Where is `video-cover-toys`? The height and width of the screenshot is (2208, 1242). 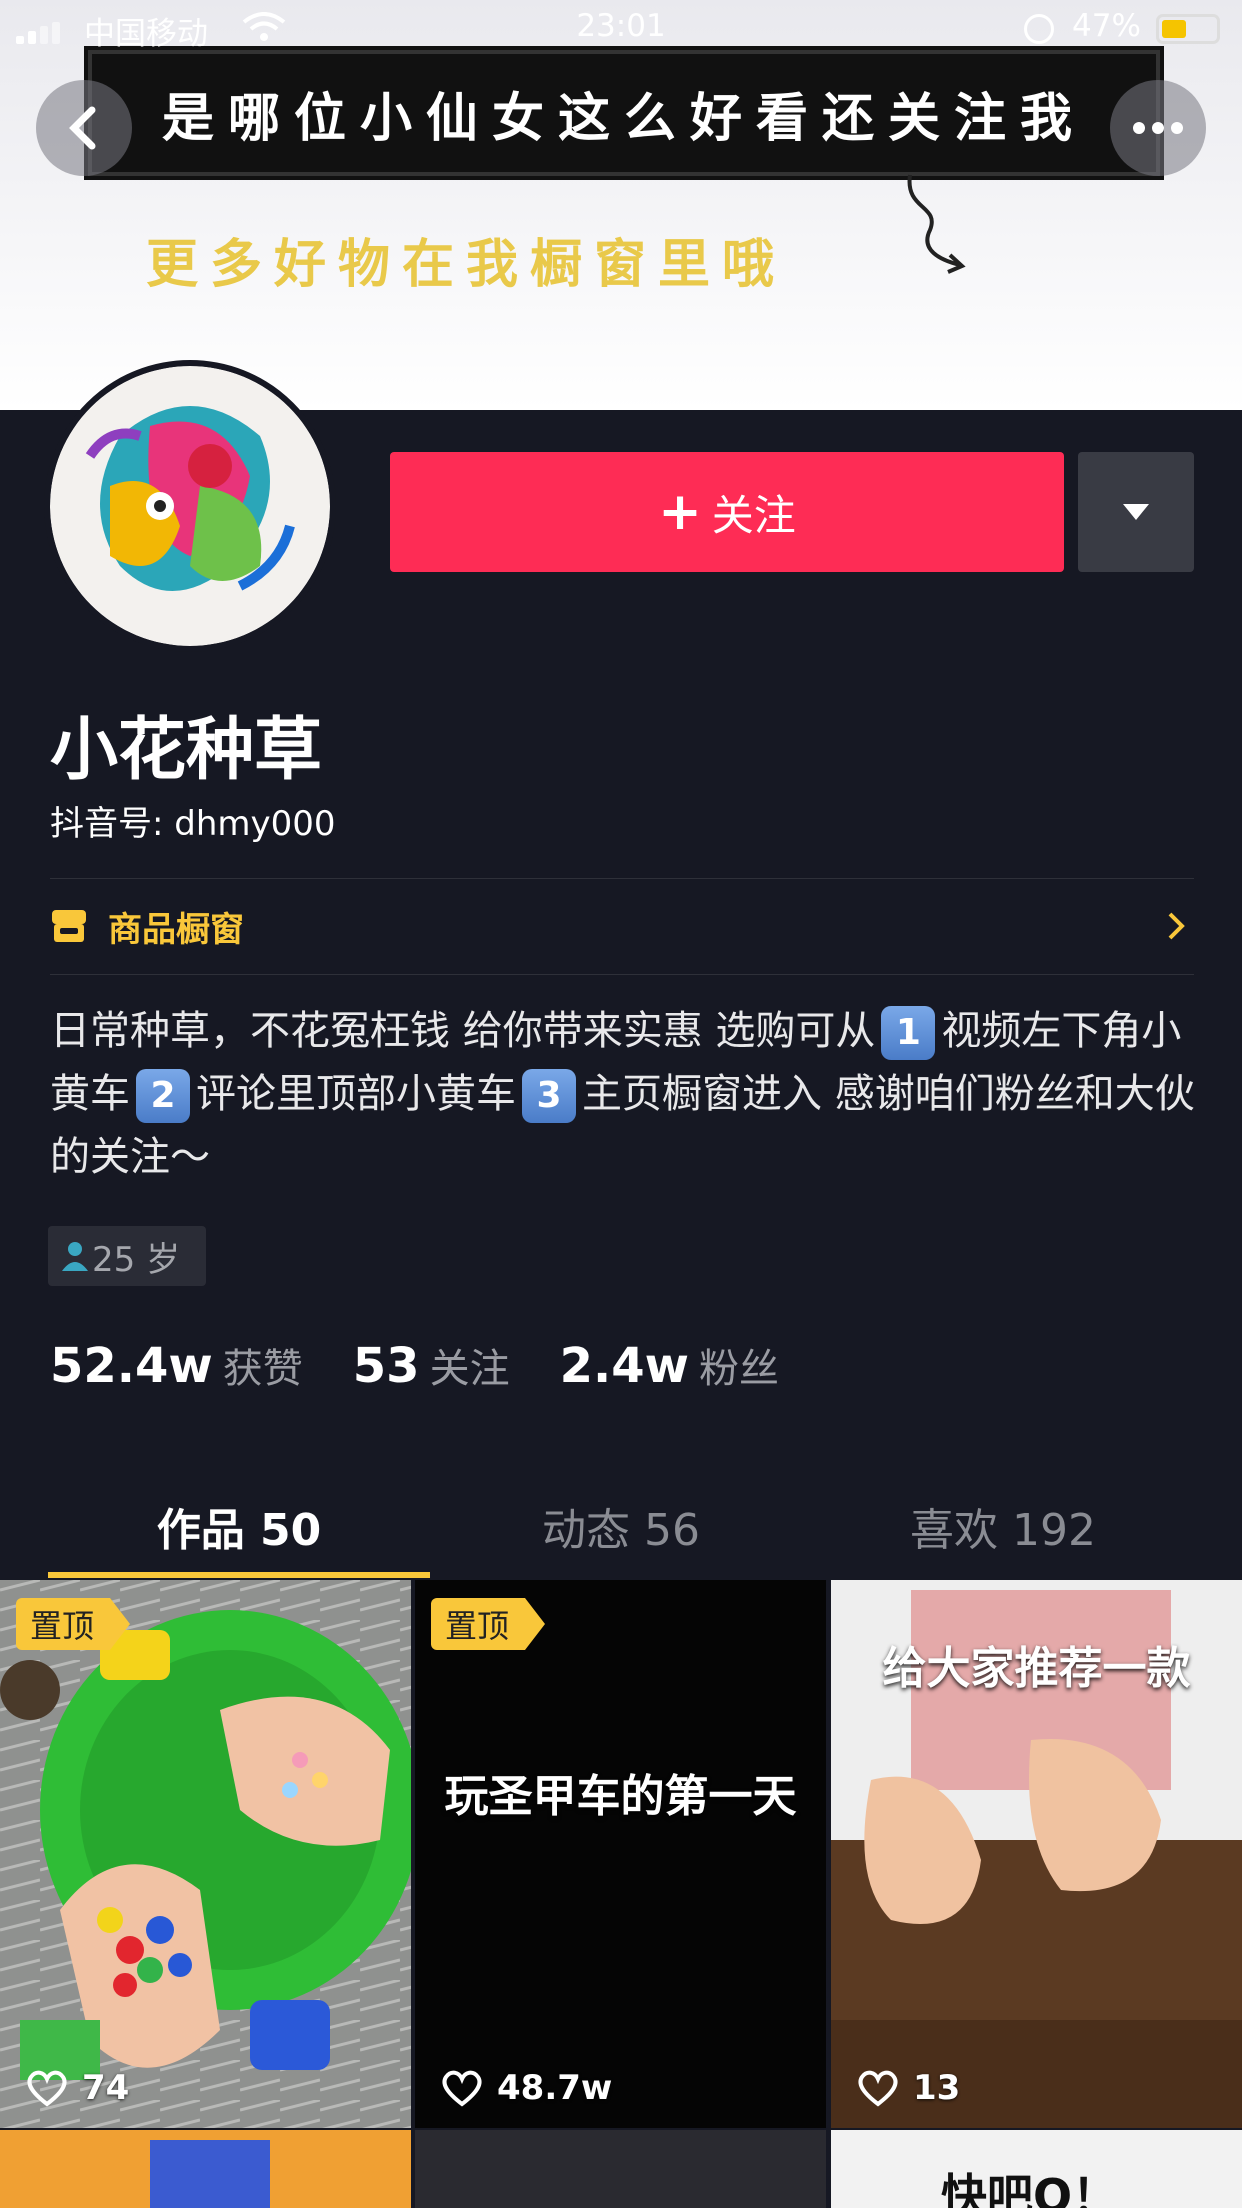 video-cover-toys is located at coordinates (205, 1854).